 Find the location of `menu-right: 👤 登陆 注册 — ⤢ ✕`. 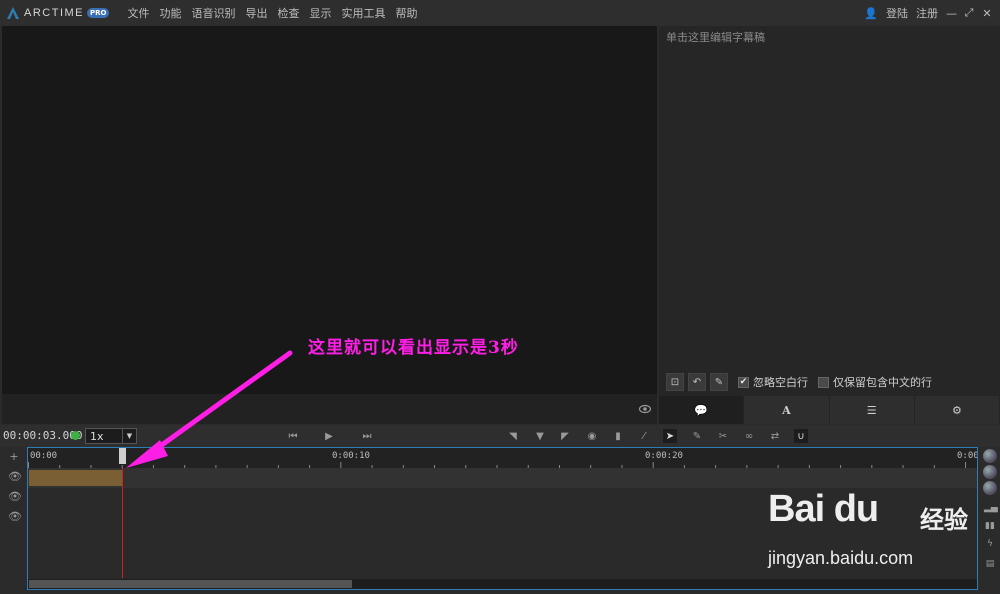

menu-right: 👤 登陆 注册 — ⤢ ✕ is located at coordinates (928, 13).